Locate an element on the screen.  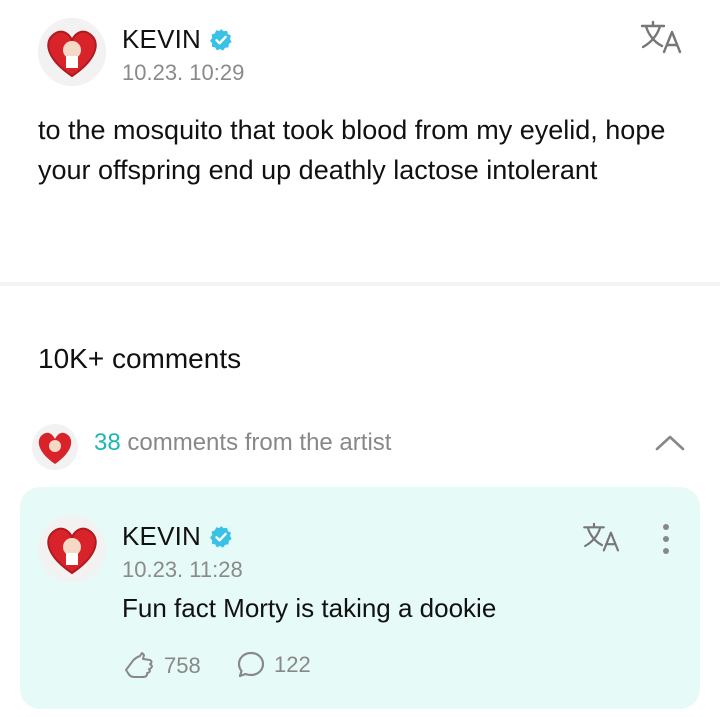
artist-comments-toggle: 38 comments from the artist is located at coordinates (362, 446).